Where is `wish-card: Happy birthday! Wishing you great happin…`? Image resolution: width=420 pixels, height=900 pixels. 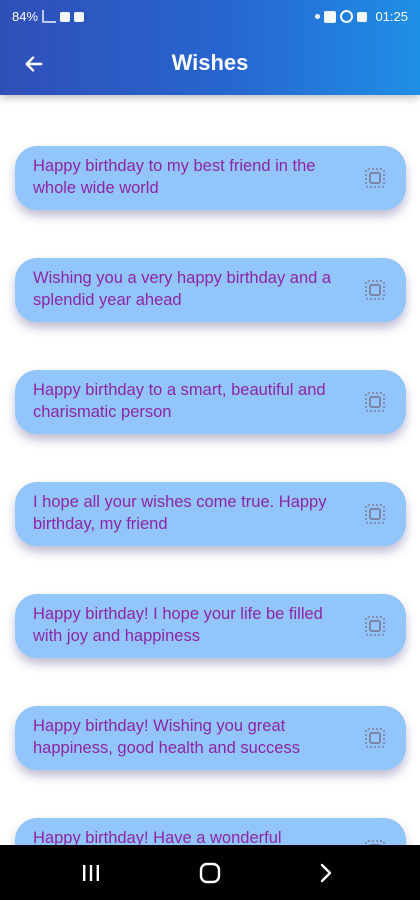
wish-card: Happy birthday! Wishing you great happin… is located at coordinates (210, 738).